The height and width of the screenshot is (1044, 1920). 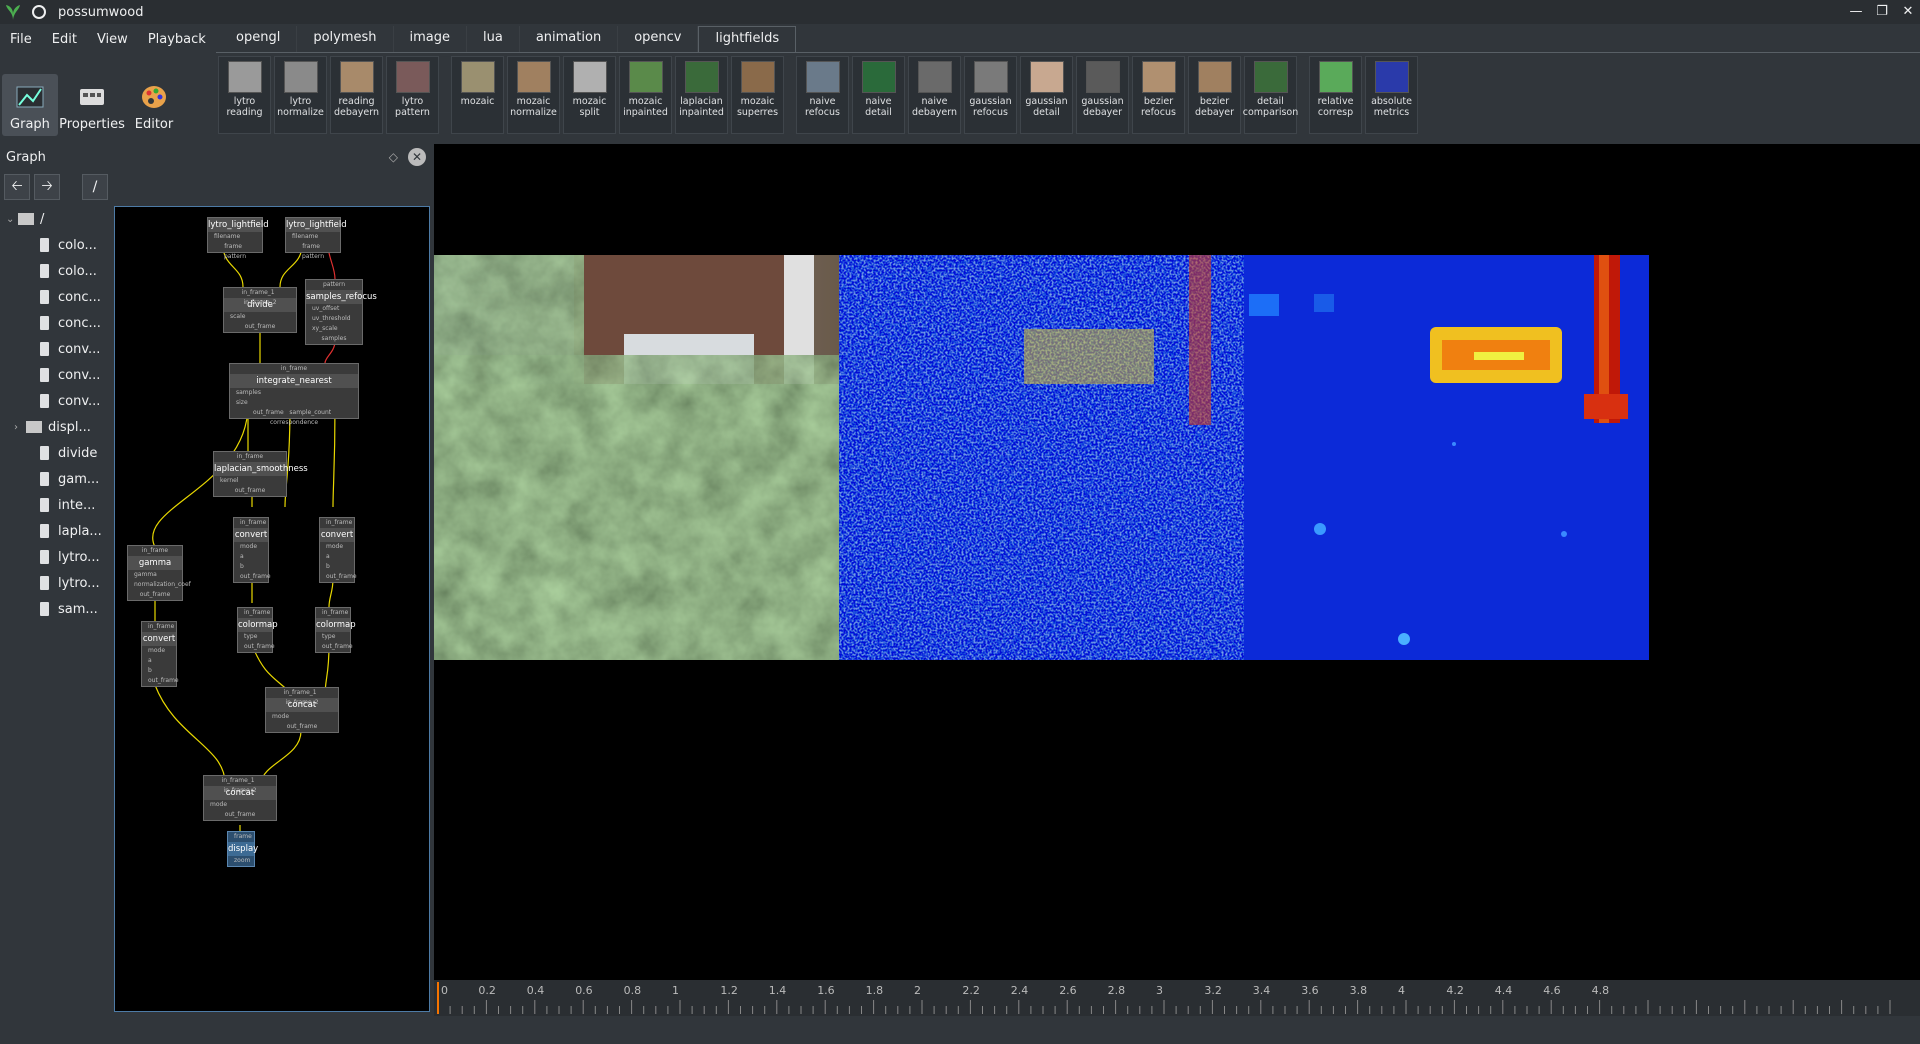 I want to click on shelf-item-relative-corresp: relative corresp, so click(x=1335, y=95).